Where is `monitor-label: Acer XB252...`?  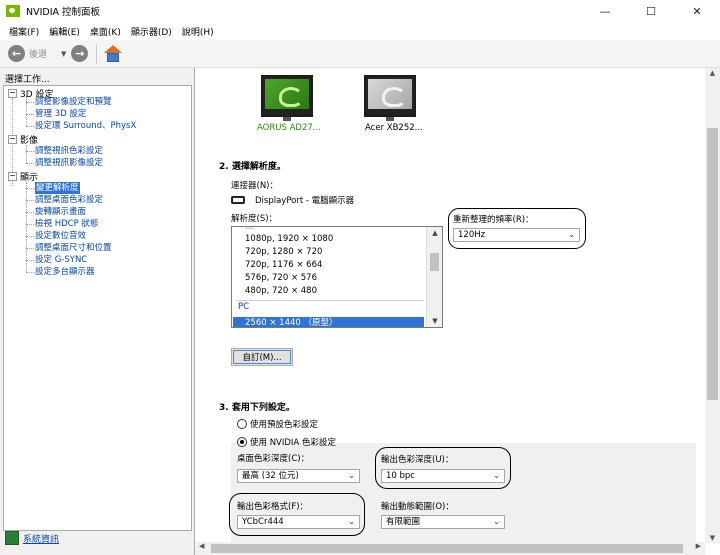
monitor-label: Acer XB252... is located at coordinates (394, 128).